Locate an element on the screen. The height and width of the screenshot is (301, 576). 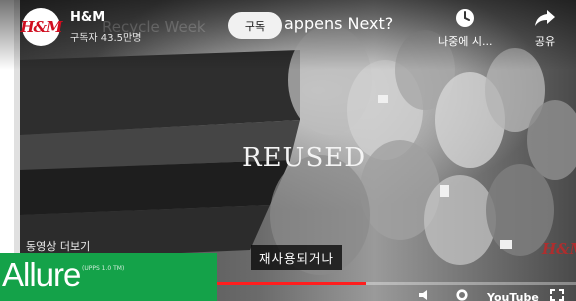
allure-brand-text: Allure is located at coordinates (41, 274).